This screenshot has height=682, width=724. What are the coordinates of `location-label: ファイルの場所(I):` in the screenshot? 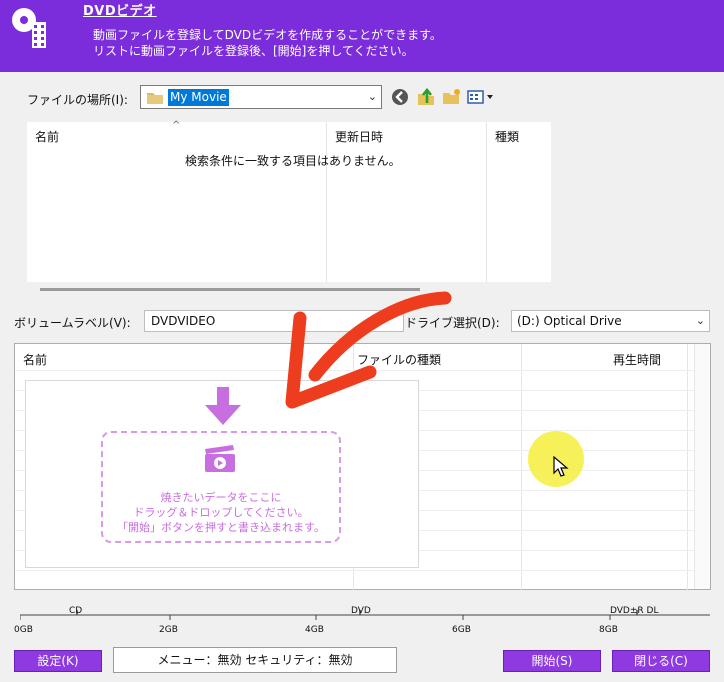 It's located at (77, 100).